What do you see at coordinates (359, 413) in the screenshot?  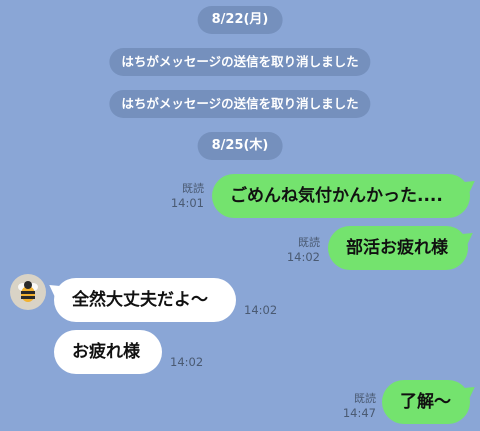 I see `message-time: 14:47` at bounding box center [359, 413].